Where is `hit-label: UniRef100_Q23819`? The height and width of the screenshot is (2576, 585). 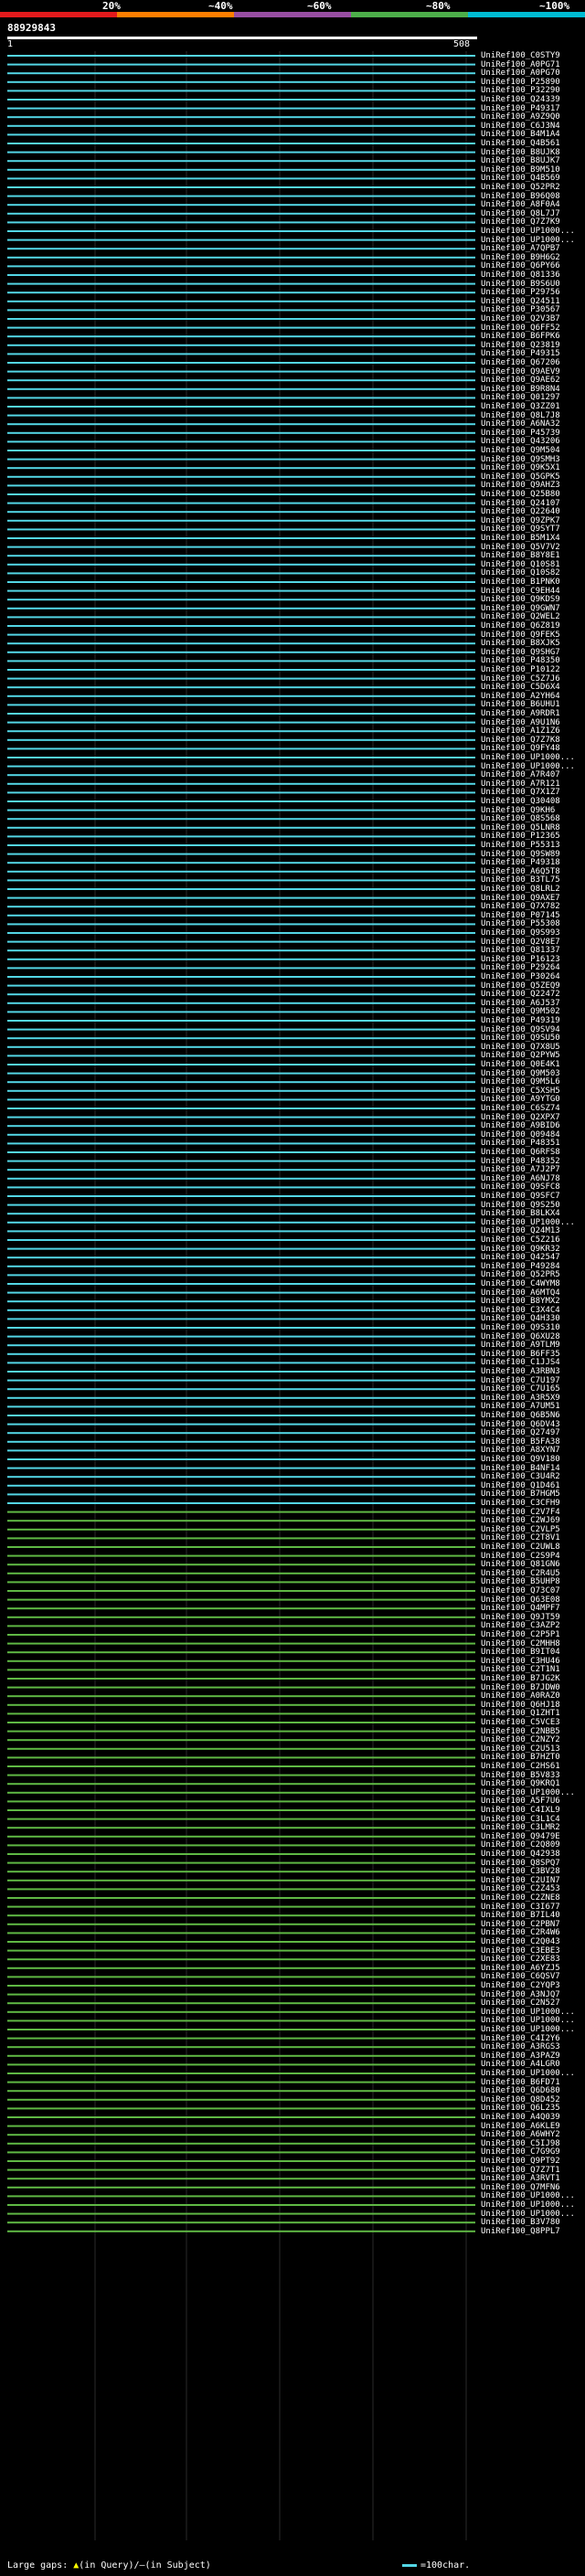 hit-label: UniRef100_Q23819 is located at coordinates (520, 345).